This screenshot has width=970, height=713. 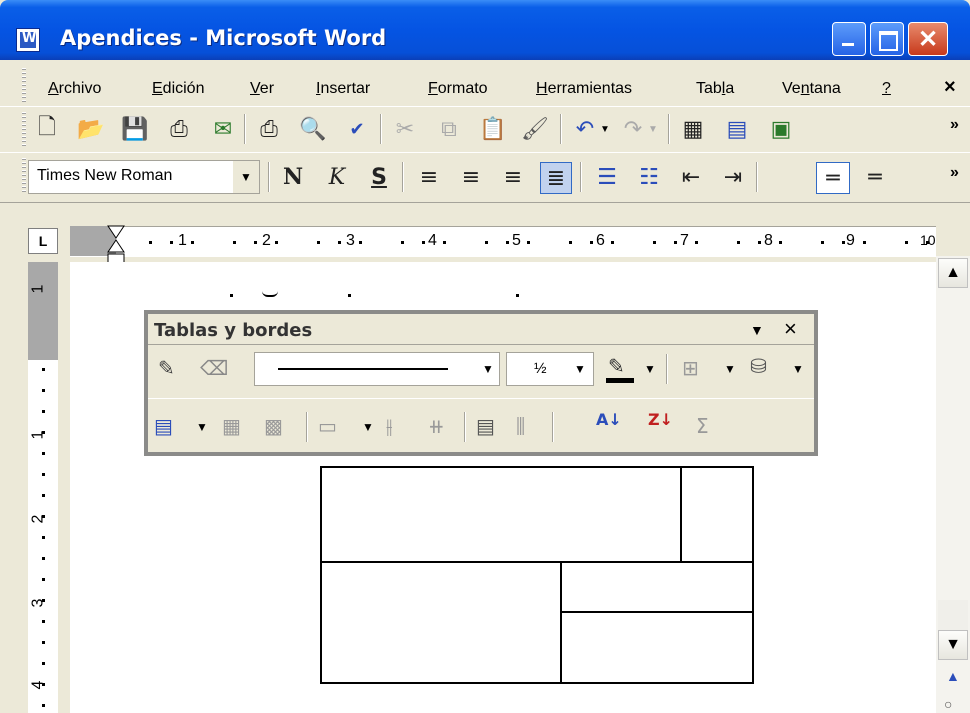 I want to click on font-name-combobox: Times New Roman ▼, so click(x=144, y=177).